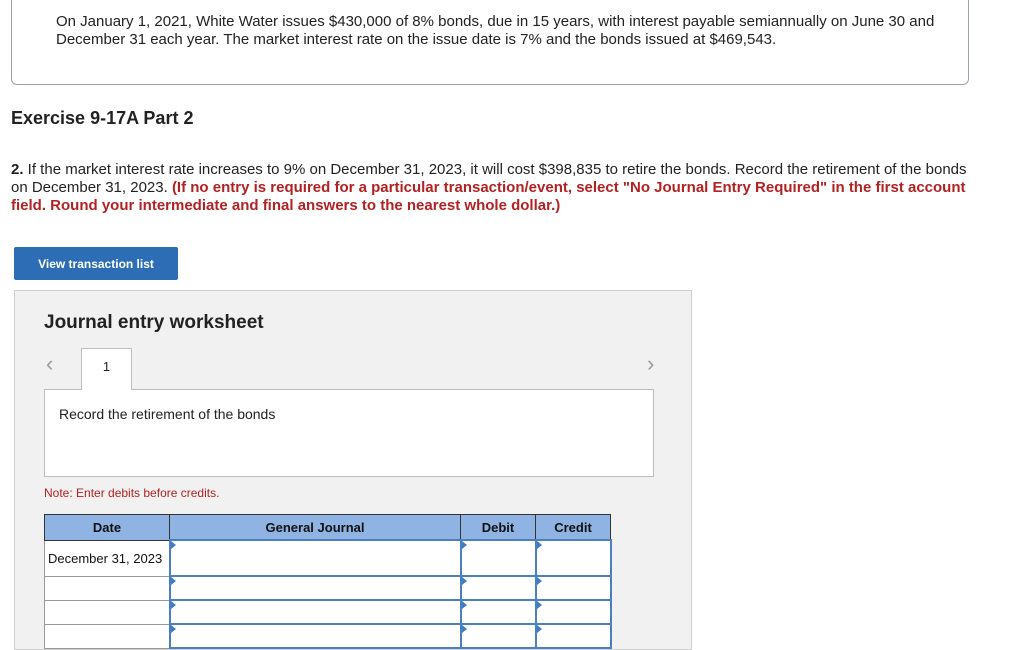  What do you see at coordinates (107, 527) in the screenshot?
I see `column-header-date: Date` at bounding box center [107, 527].